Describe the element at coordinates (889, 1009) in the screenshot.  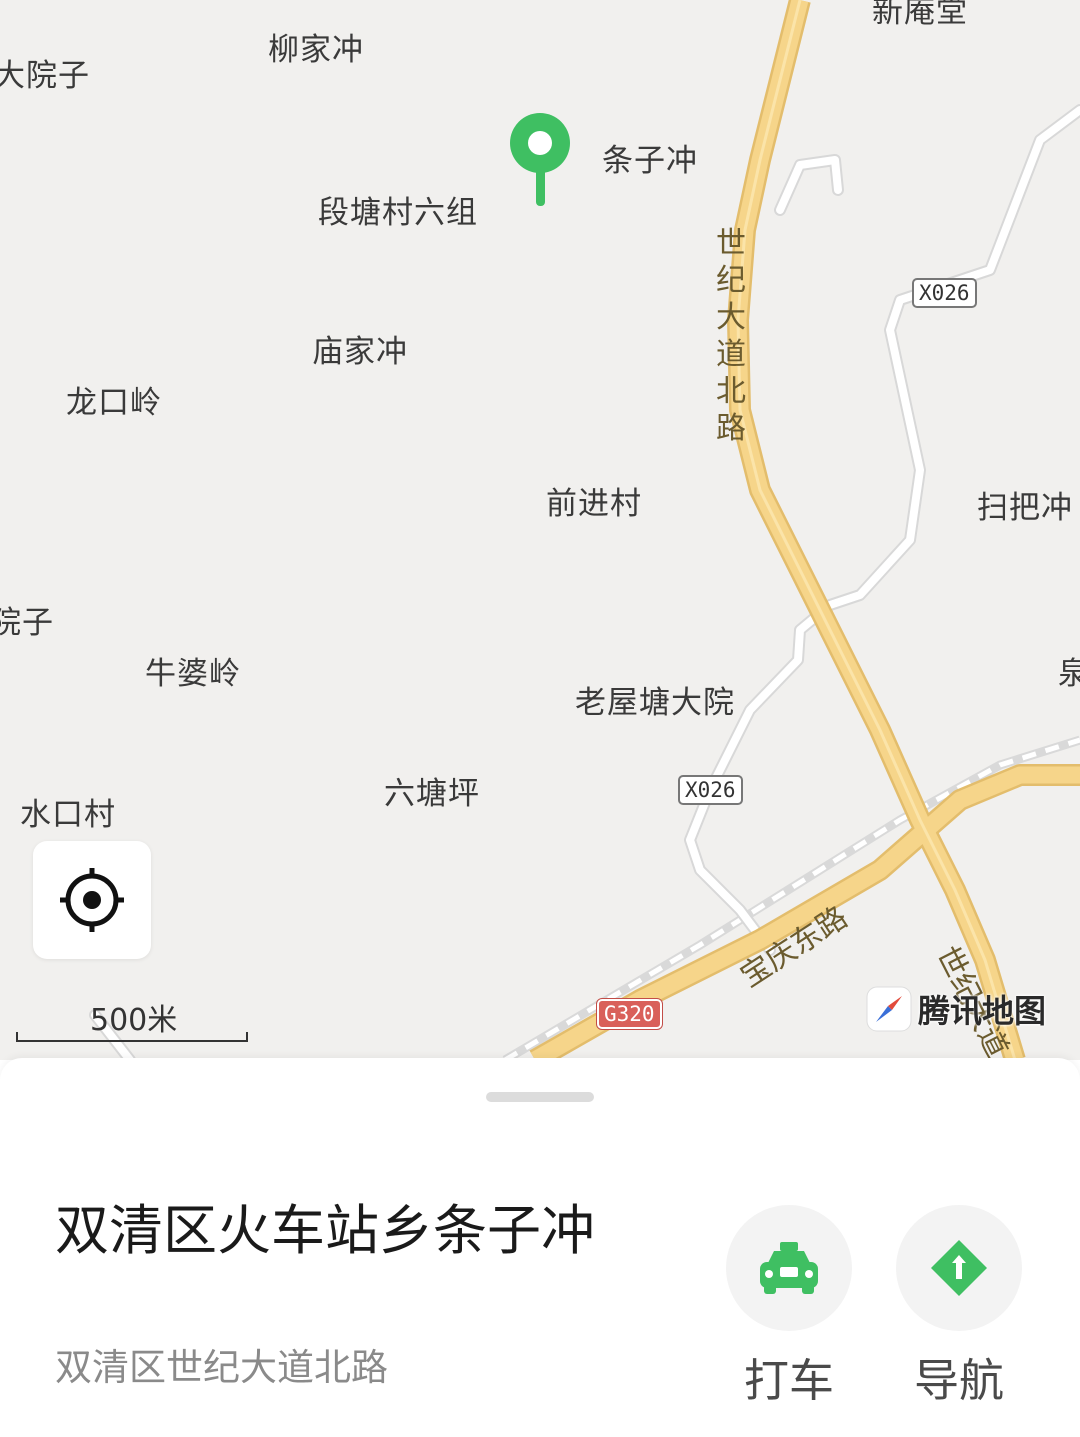
I see `compass-icon` at that location.